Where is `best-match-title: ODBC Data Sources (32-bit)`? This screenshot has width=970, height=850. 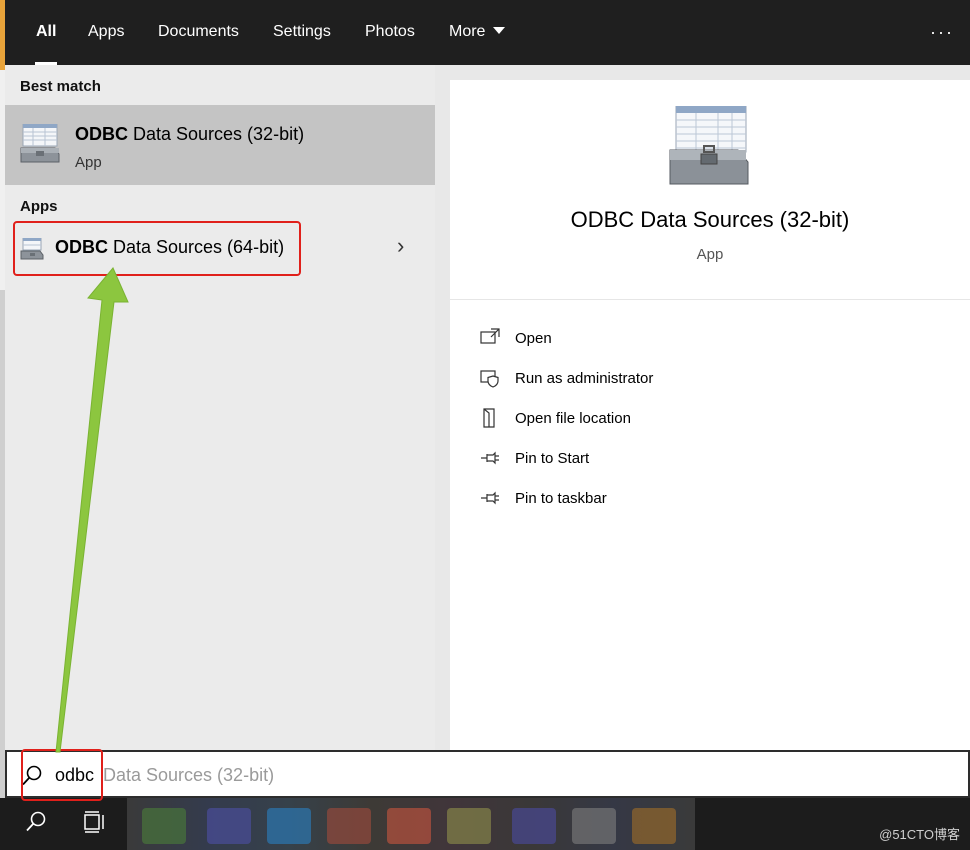 best-match-title: ODBC Data Sources (32-bit) is located at coordinates (189, 134).